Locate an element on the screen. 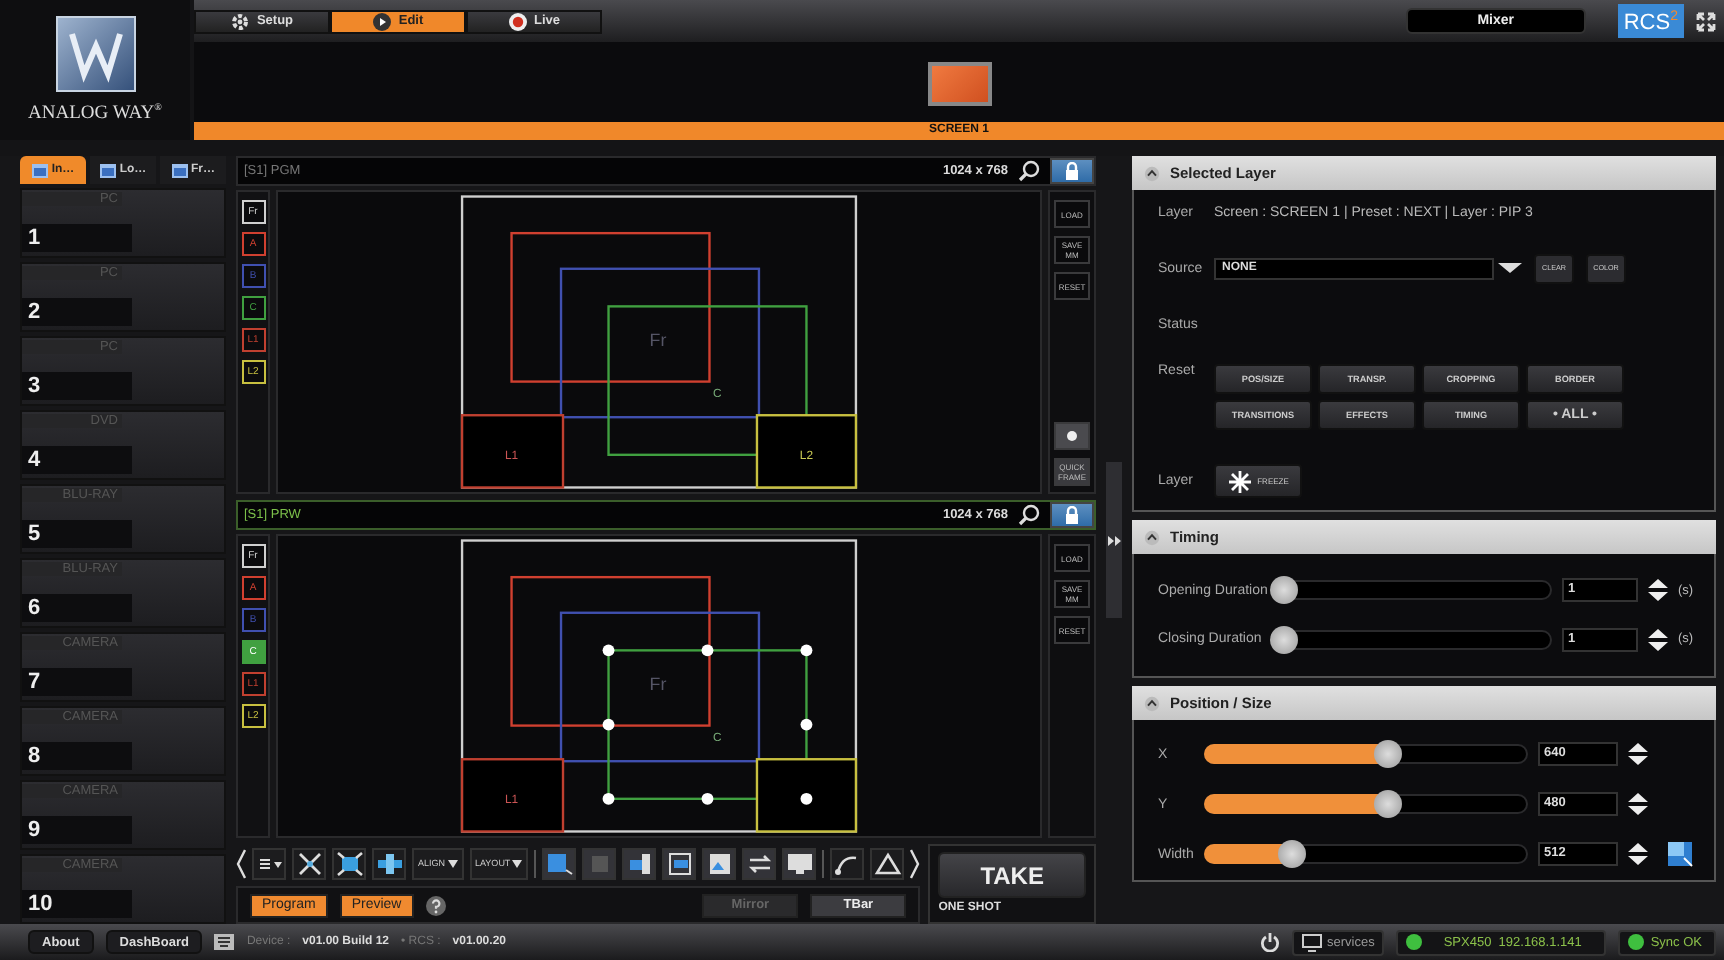 This screenshot has height=960, width=1724. keyboard-icon is located at coordinates (224, 942).